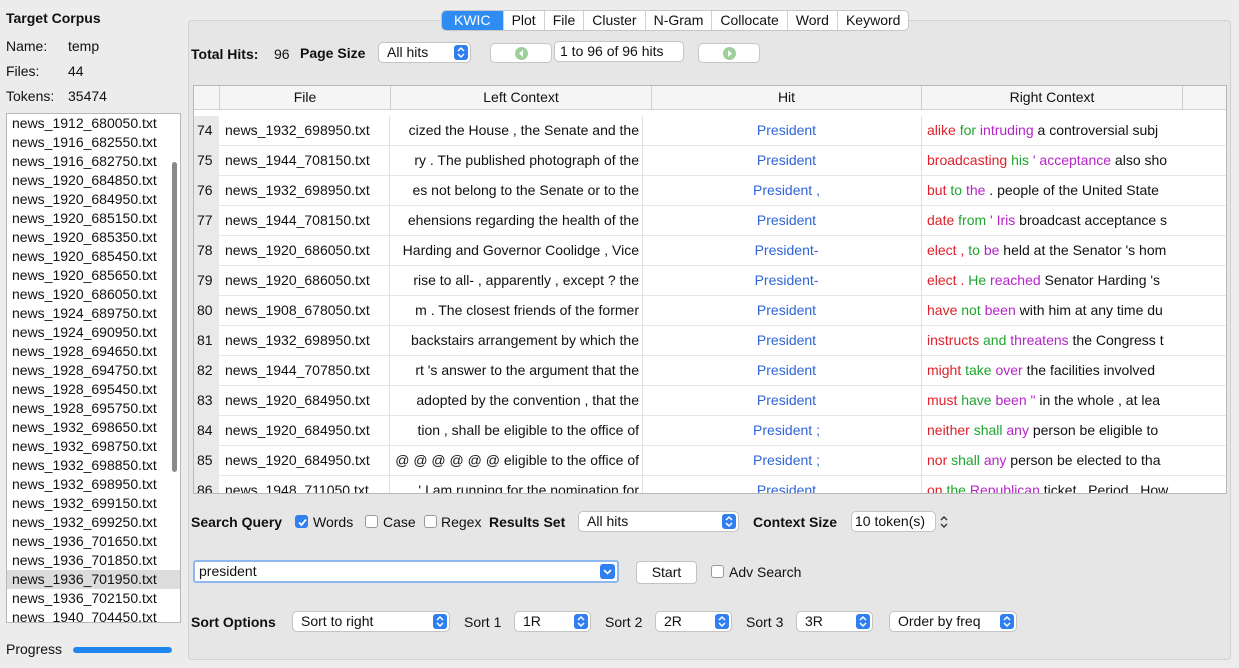 The height and width of the screenshot is (668, 1239). I want to click on row-number: 74, so click(206, 131).